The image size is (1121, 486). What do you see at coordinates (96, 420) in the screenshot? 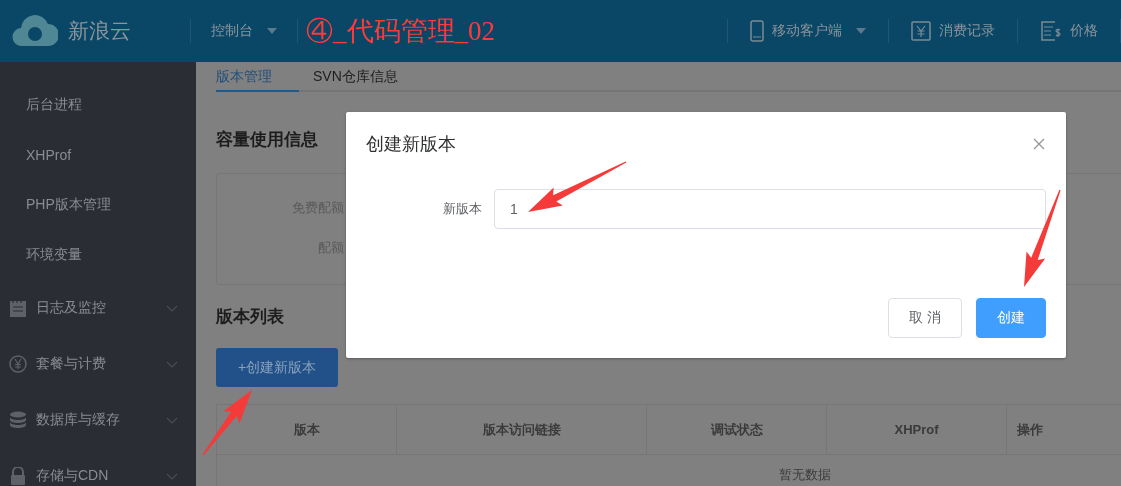
I see `sidebar-group: 数据库与缓存` at bounding box center [96, 420].